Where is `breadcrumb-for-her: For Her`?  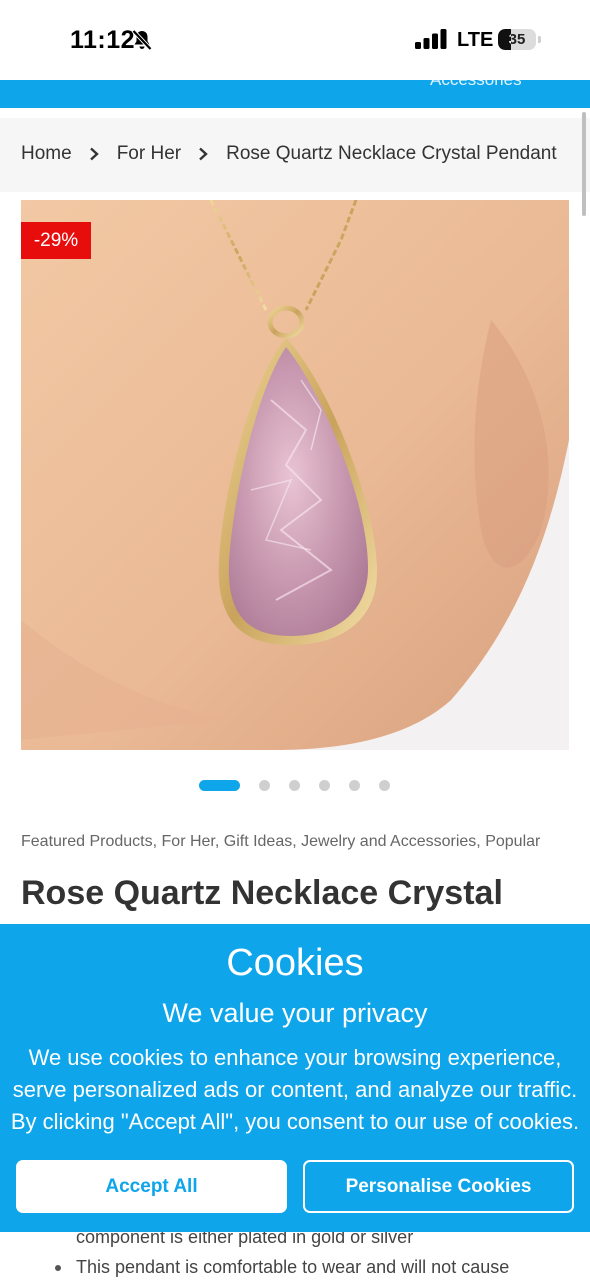 breadcrumb-for-her: For Her is located at coordinates (149, 154).